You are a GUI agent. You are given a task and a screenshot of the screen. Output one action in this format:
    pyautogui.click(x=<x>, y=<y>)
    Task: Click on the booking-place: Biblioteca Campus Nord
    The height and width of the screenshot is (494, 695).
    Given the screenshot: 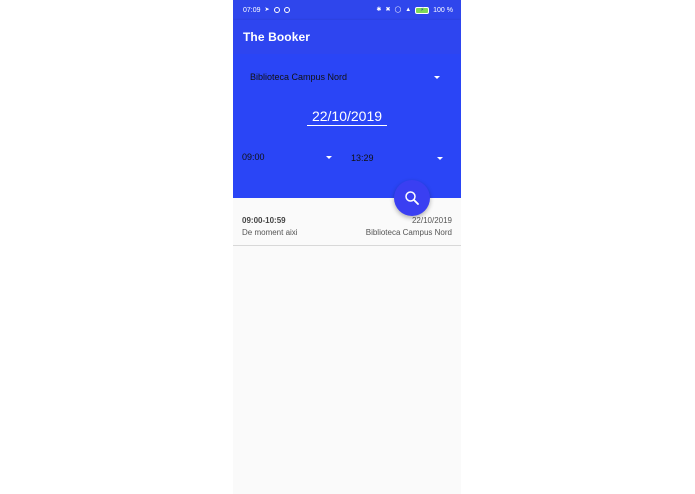 What is the action you would take?
    pyautogui.click(x=408, y=232)
    